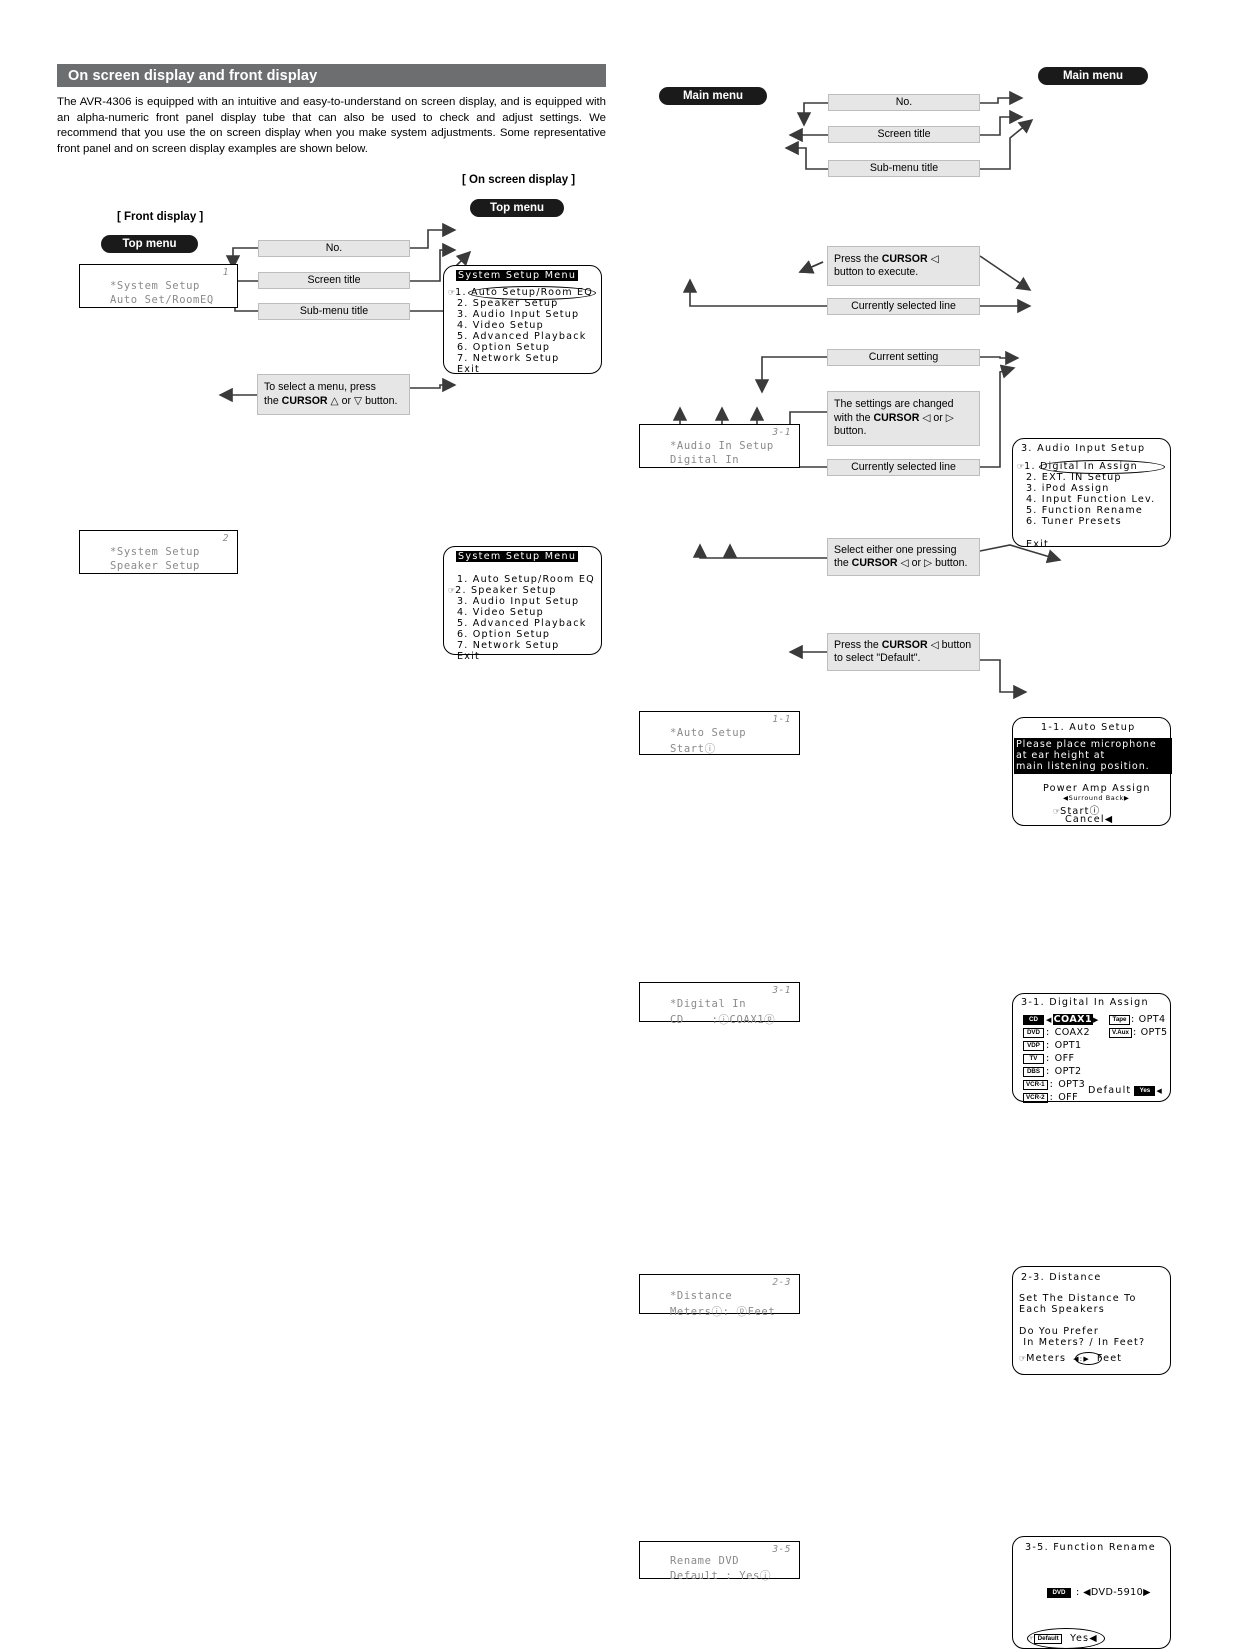 The height and width of the screenshot is (1649, 1237). What do you see at coordinates (1068, 1045) in the screenshot?
I see `assign-value: OPT1` at bounding box center [1068, 1045].